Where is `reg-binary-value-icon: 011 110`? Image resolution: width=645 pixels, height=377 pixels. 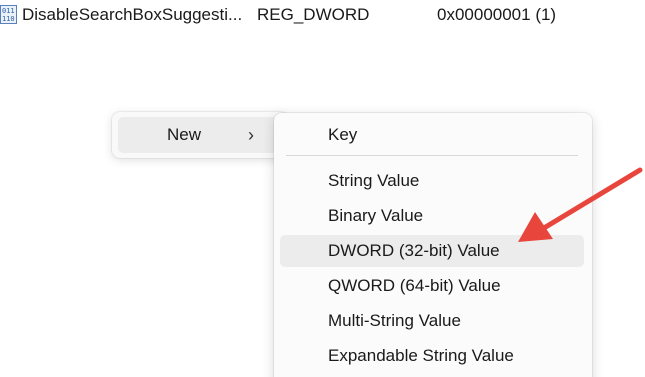
reg-binary-value-icon: 011 110 is located at coordinates (8, 14).